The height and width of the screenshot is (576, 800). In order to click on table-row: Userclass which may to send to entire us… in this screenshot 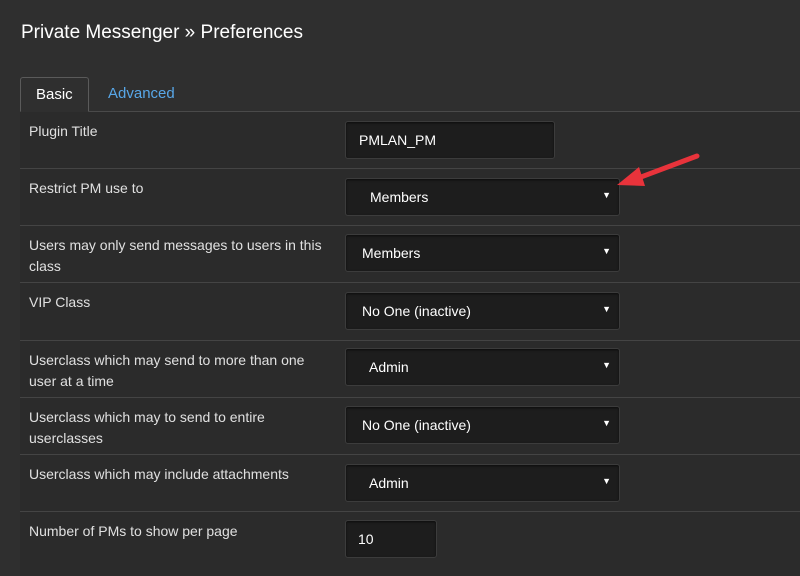, I will do `click(410, 426)`.